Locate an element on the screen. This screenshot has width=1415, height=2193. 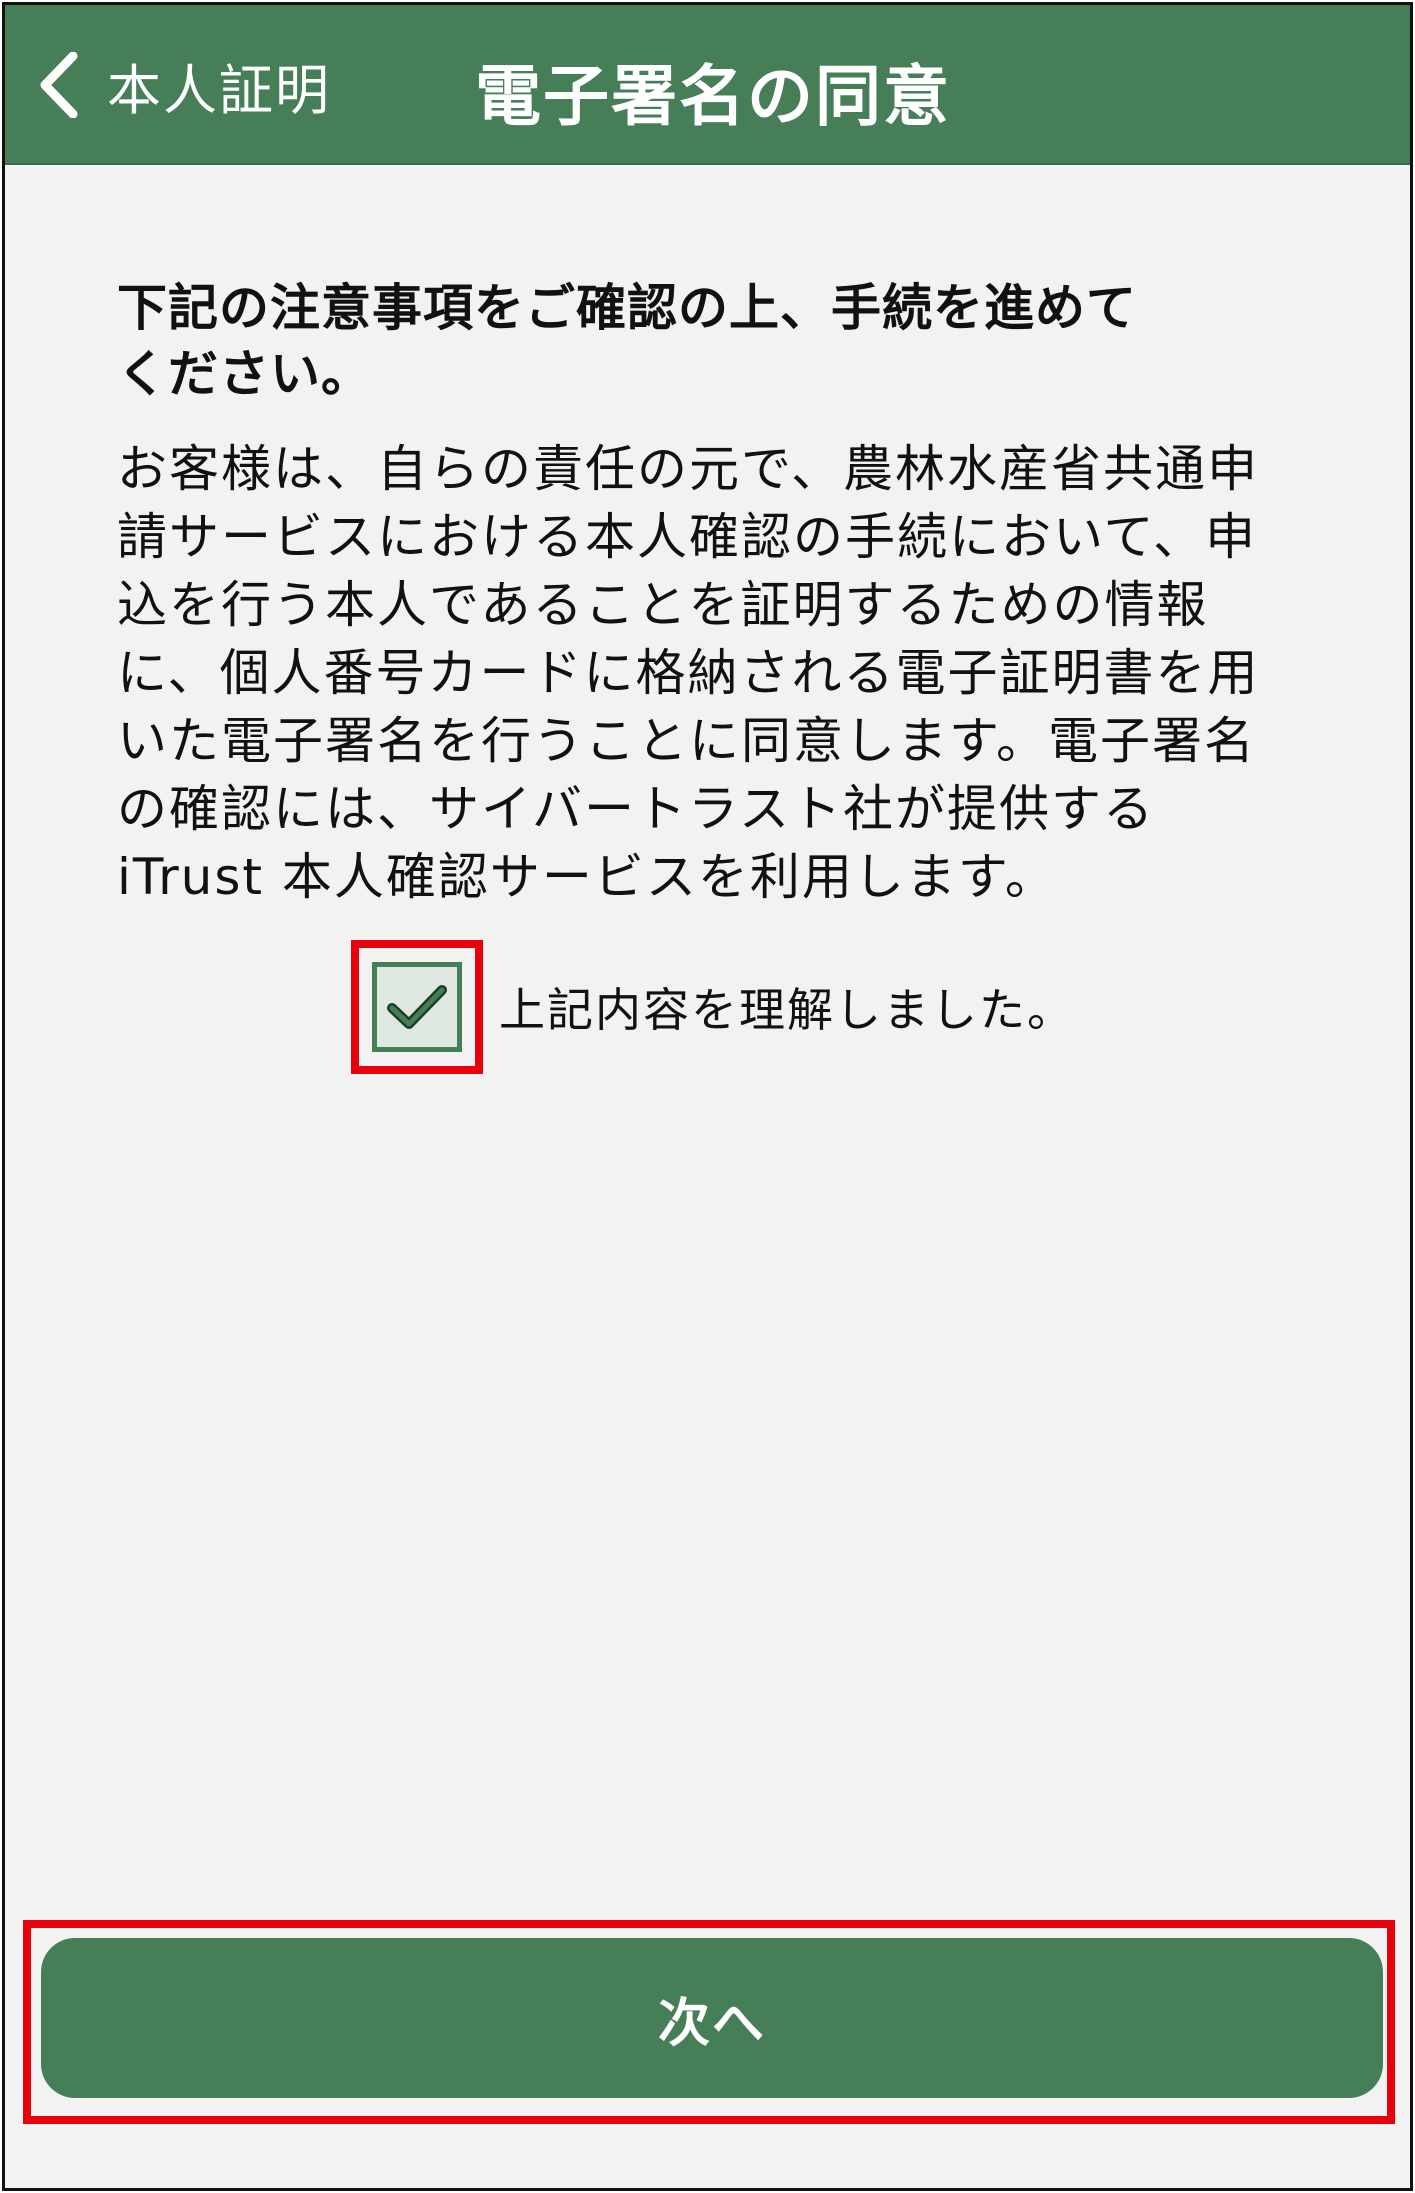
agreement-label: 上記内容を理解しました。 is located at coordinates (787, 1010).